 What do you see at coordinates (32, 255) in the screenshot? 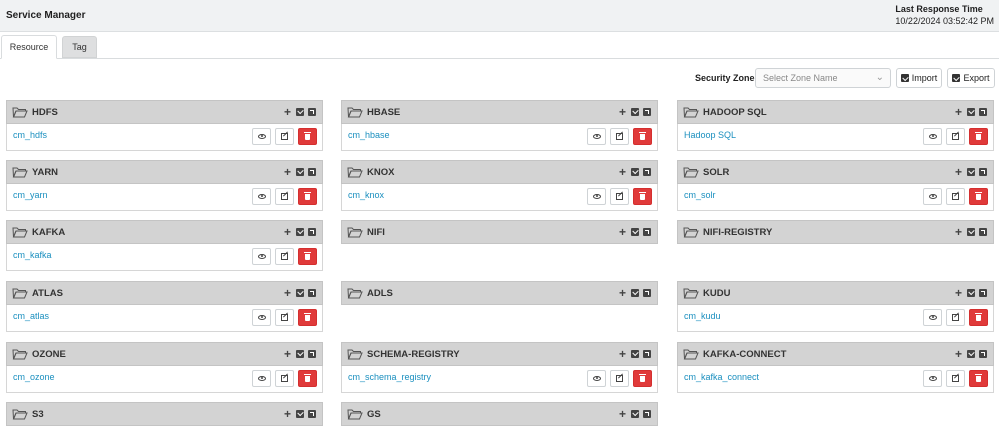
I see `service-instance-link: cm_kafka` at bounding box center [32, 255].